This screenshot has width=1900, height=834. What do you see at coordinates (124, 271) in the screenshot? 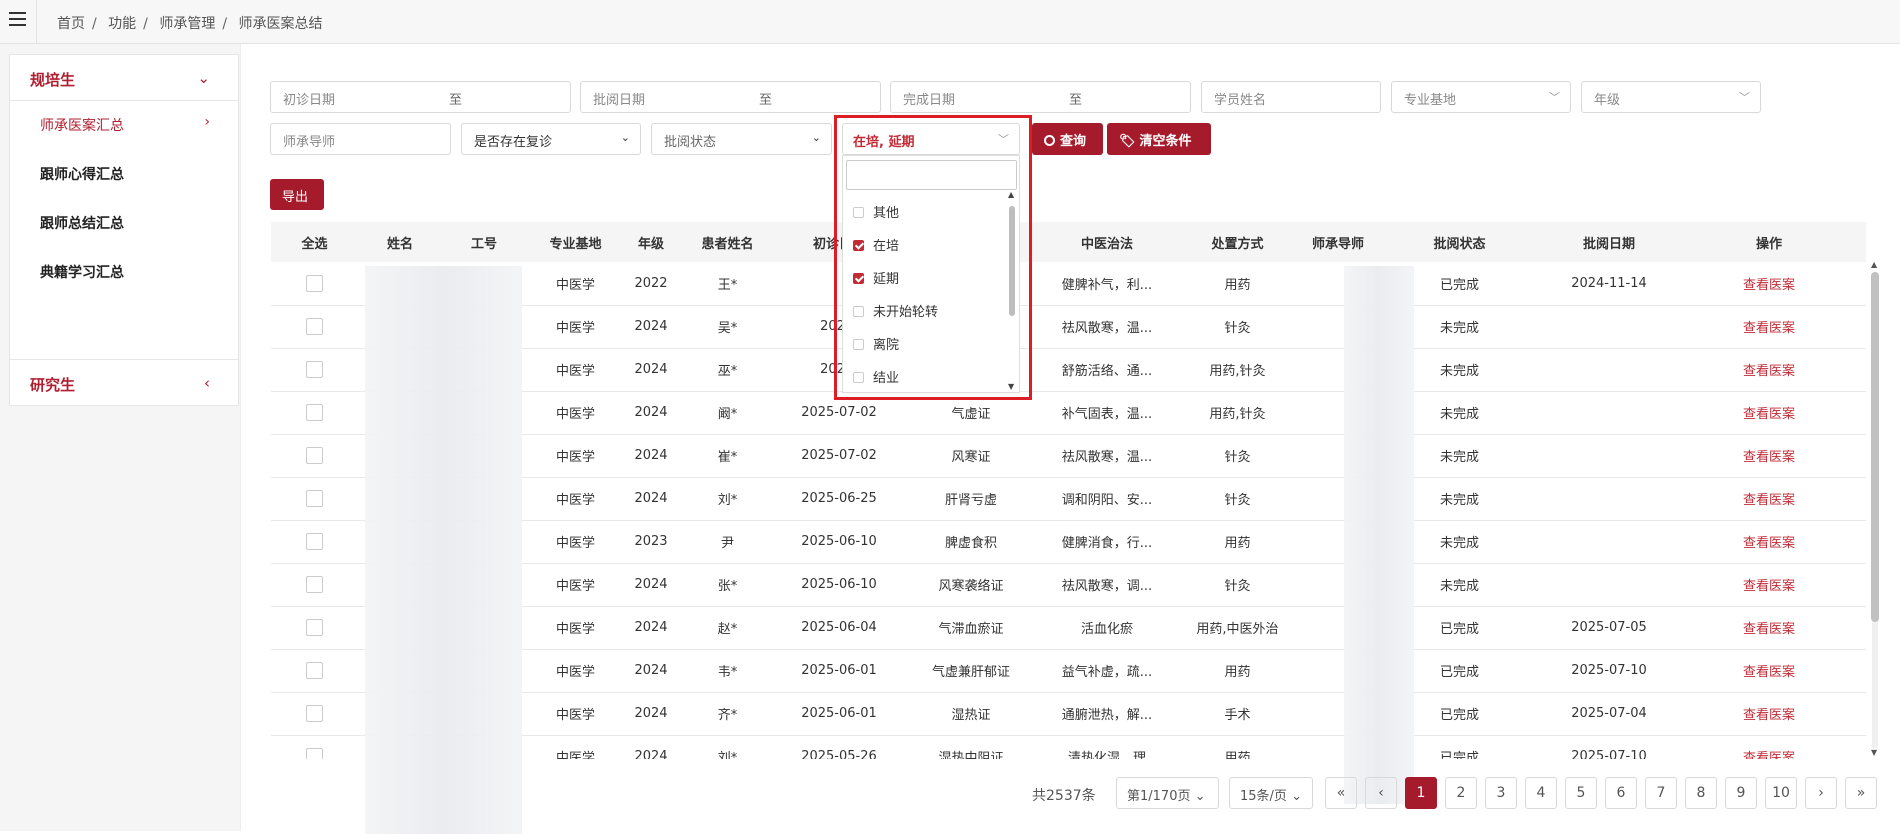
I see `sidebar-item-classics-summary: 典籍学习汇总` at bounding box center [124, 271].